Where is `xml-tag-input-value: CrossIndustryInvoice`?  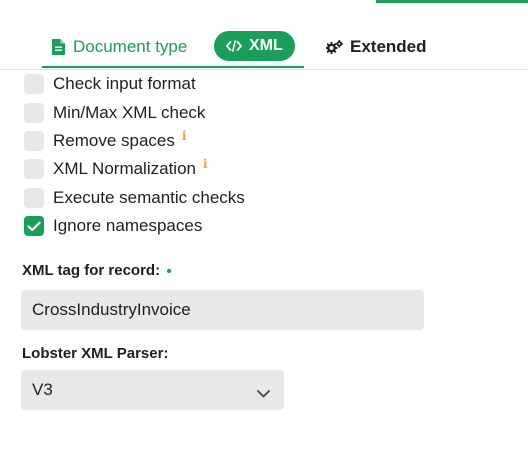 xml-tag-input-value: CrossIndustryInvoice is located at coordinates (111, 309).